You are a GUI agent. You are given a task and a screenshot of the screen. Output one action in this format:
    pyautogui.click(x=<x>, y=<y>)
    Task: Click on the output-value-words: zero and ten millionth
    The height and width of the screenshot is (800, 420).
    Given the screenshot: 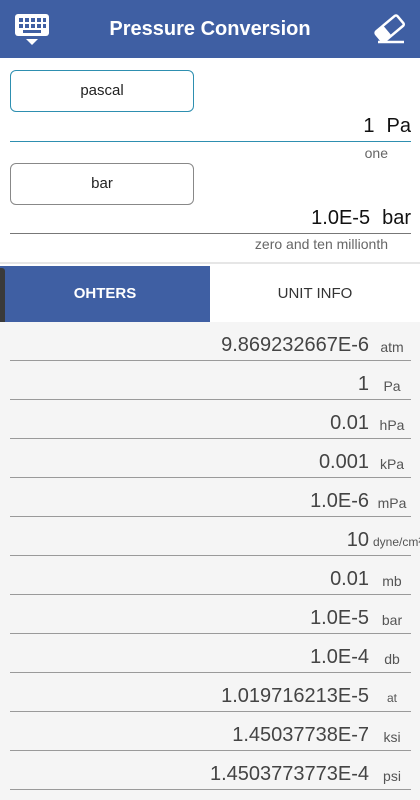 What is the action you would take?
    pyautogui.click(x=321, y=244)
    